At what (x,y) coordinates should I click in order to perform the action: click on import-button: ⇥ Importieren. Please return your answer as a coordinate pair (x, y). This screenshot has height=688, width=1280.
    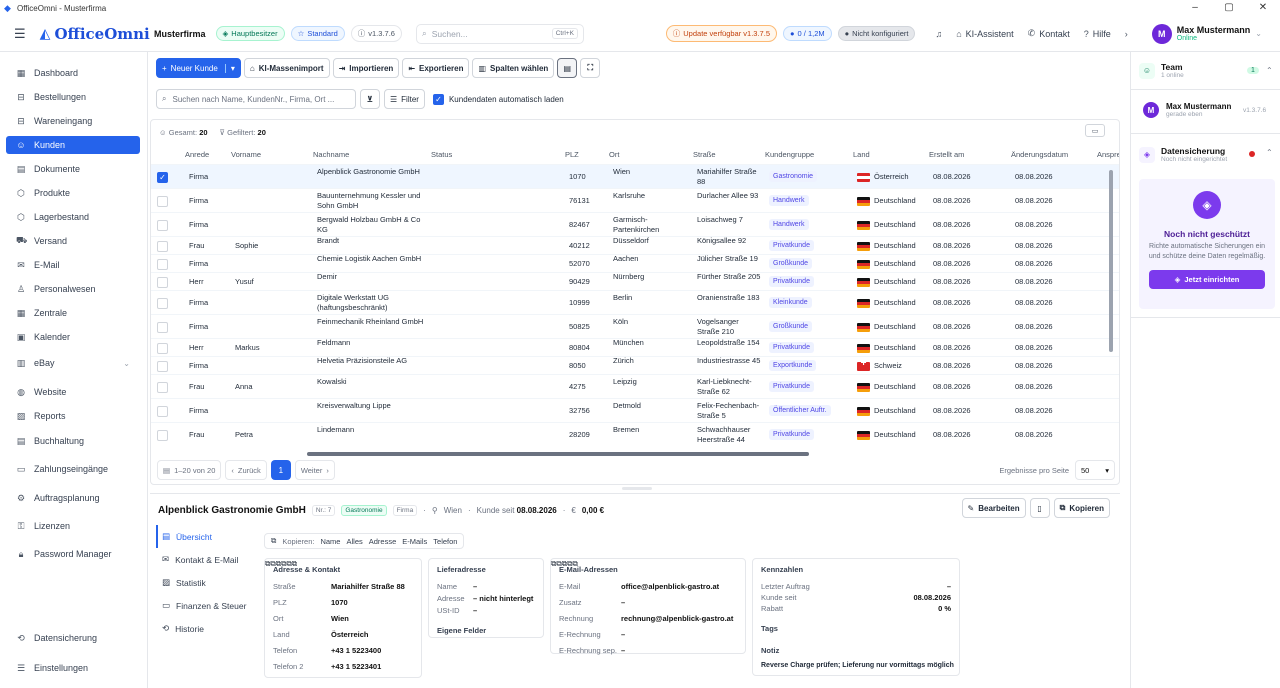
    Looking at the image, I should click on (366, 68).